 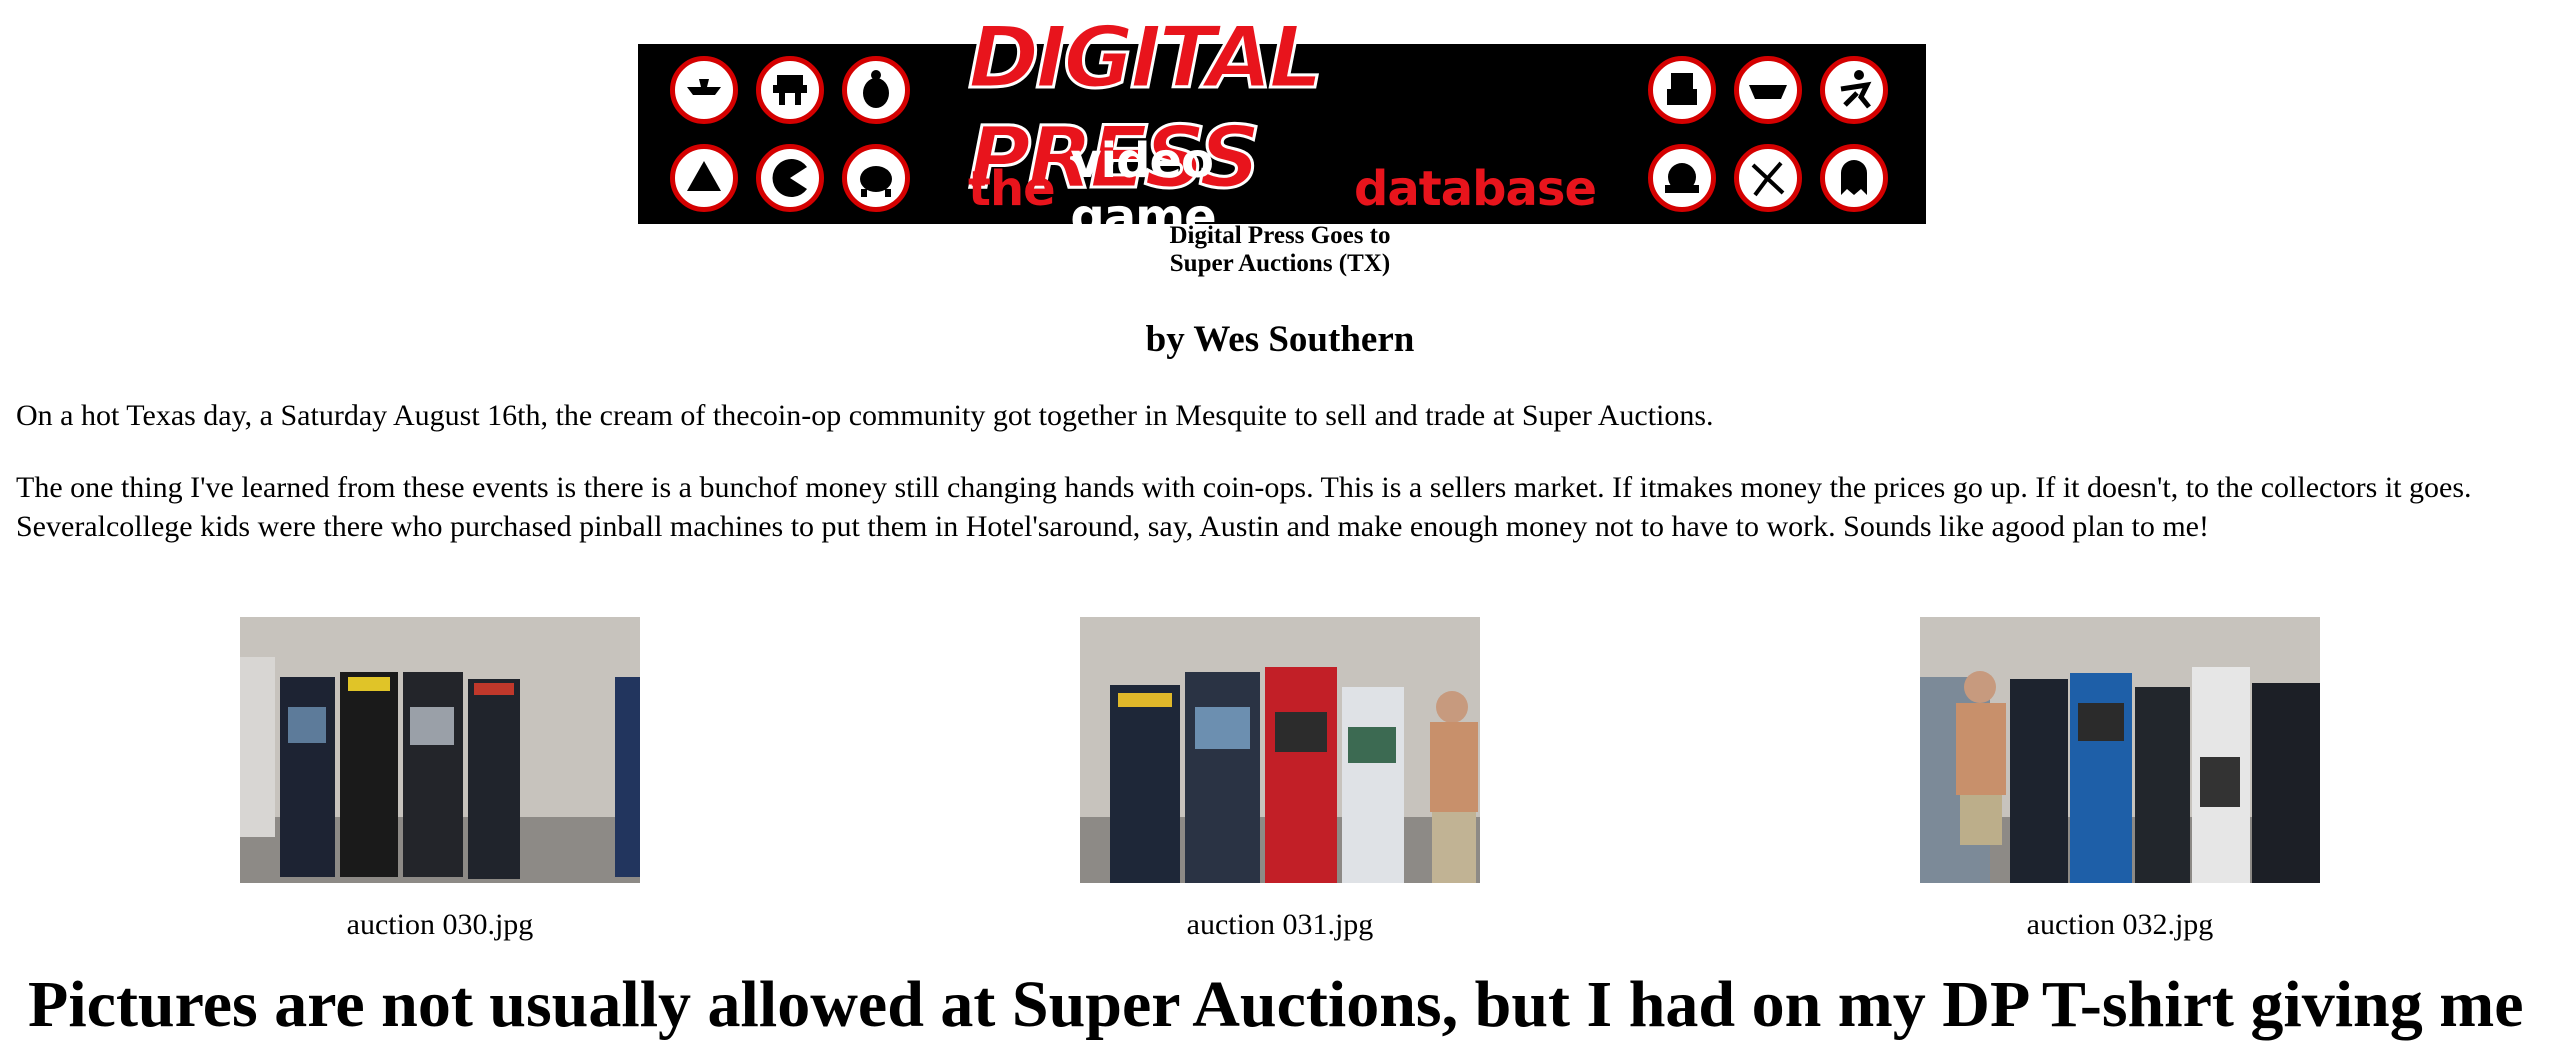 I want to click on monster-icon, so click(x=1682, y=178).